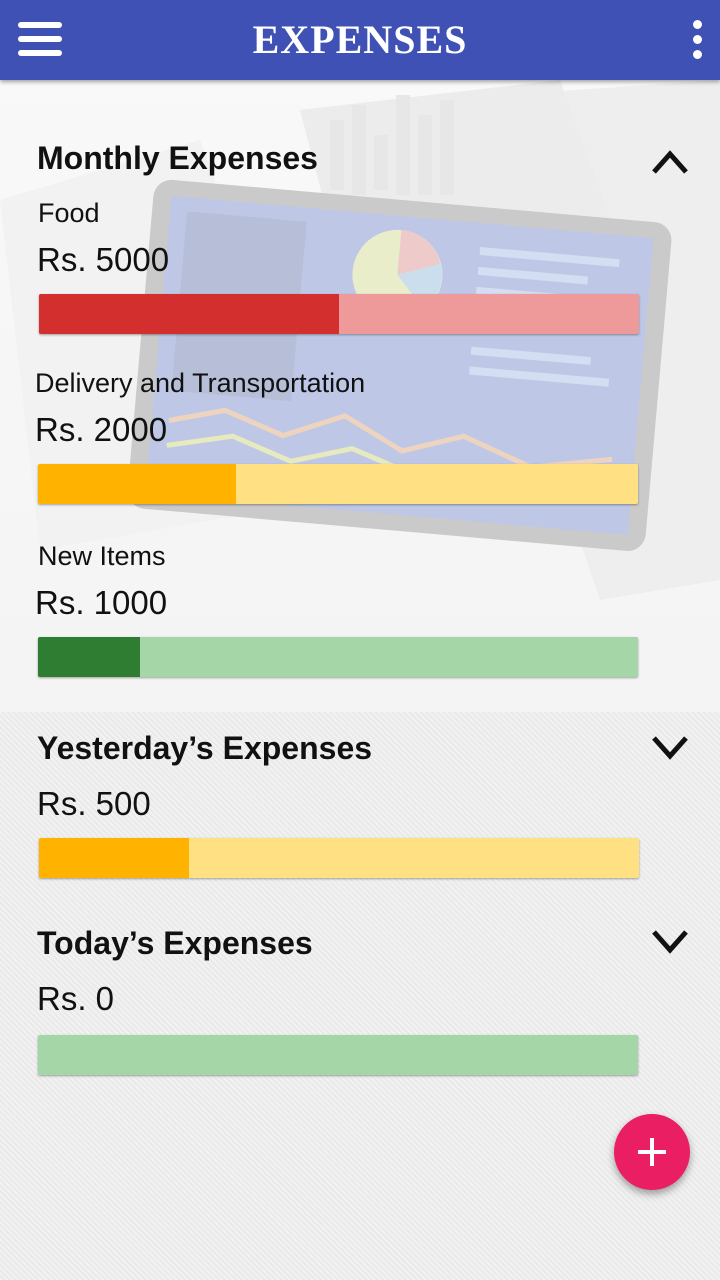 This screenshot has height=1280, width=720. I want to click on app-title: EXPENSES, so click(360, 39).